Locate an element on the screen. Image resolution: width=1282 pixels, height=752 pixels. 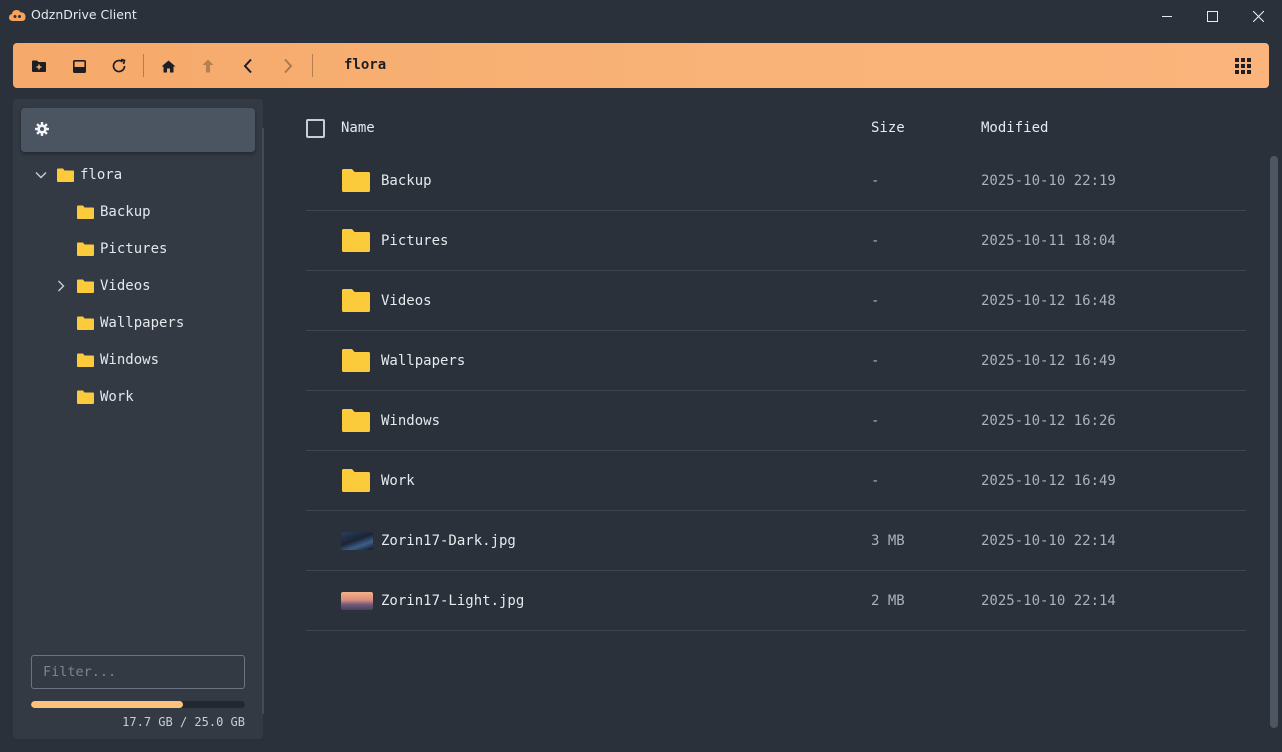
refresh-icon is located at coordinates (119, 65).